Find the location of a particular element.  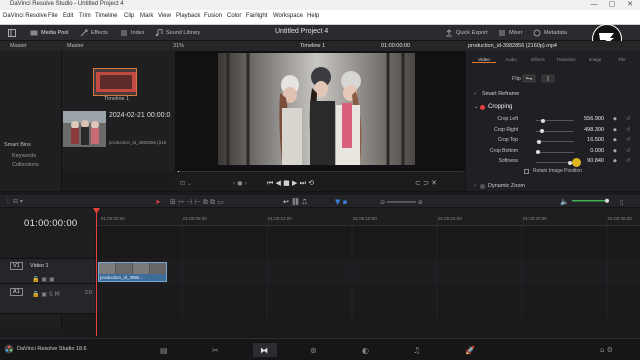

sound-library-button: Sound Library is located at coordinates (177, 33).